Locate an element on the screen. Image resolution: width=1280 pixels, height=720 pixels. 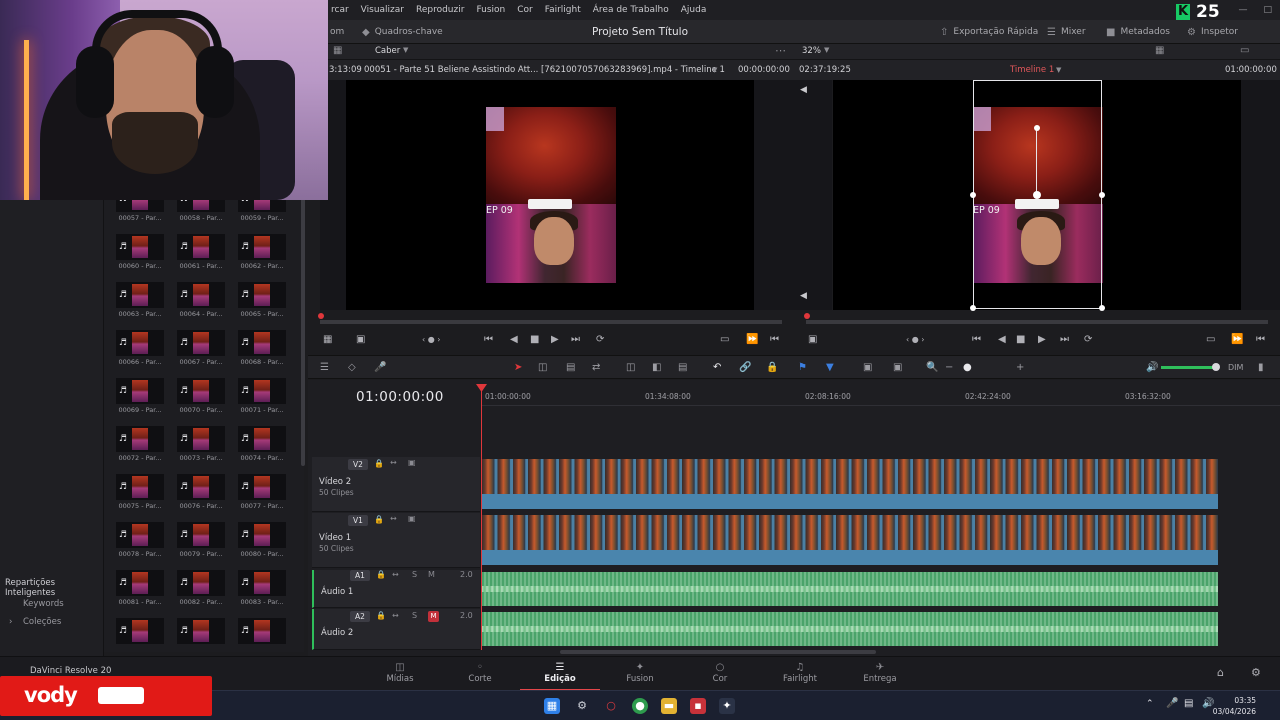
zoom-in-icon: + is located at coordinates (1020, 368).